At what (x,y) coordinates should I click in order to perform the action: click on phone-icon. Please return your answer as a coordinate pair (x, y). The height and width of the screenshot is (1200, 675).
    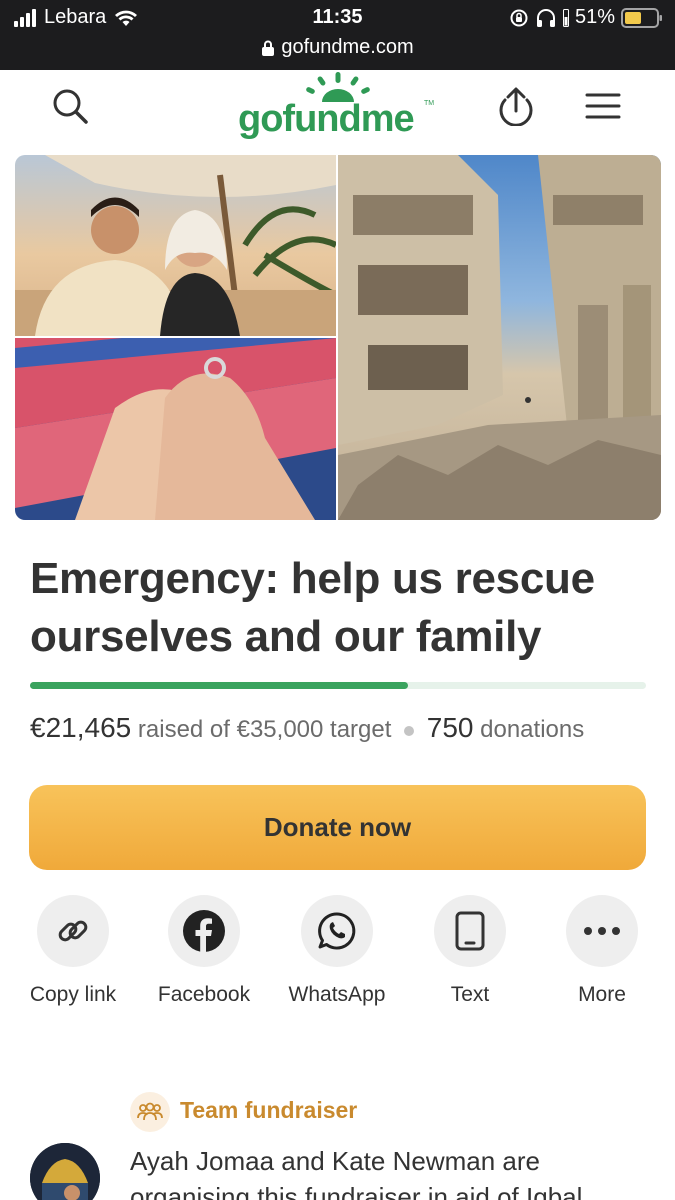
    Looking at the image, I should click on (470, 931).